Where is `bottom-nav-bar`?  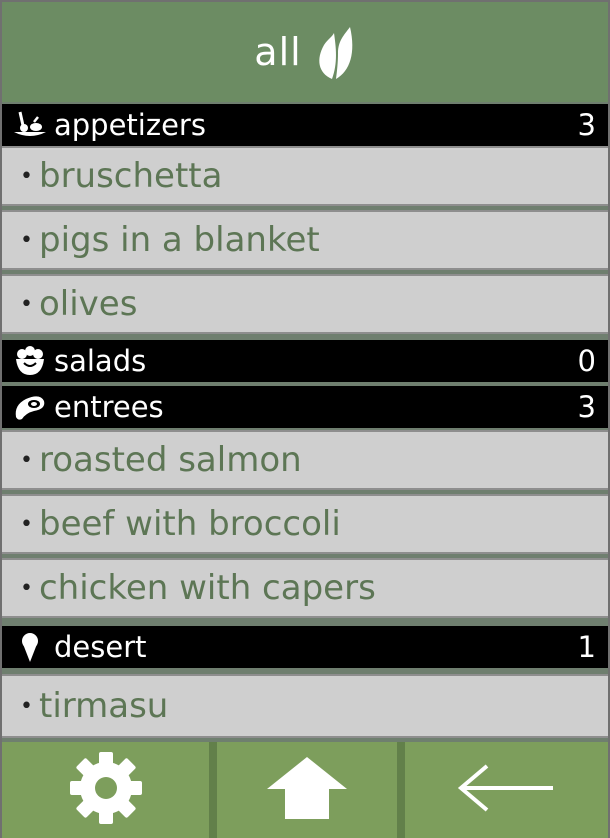 bottom-nav-bar is located at coordinates (305, 790).